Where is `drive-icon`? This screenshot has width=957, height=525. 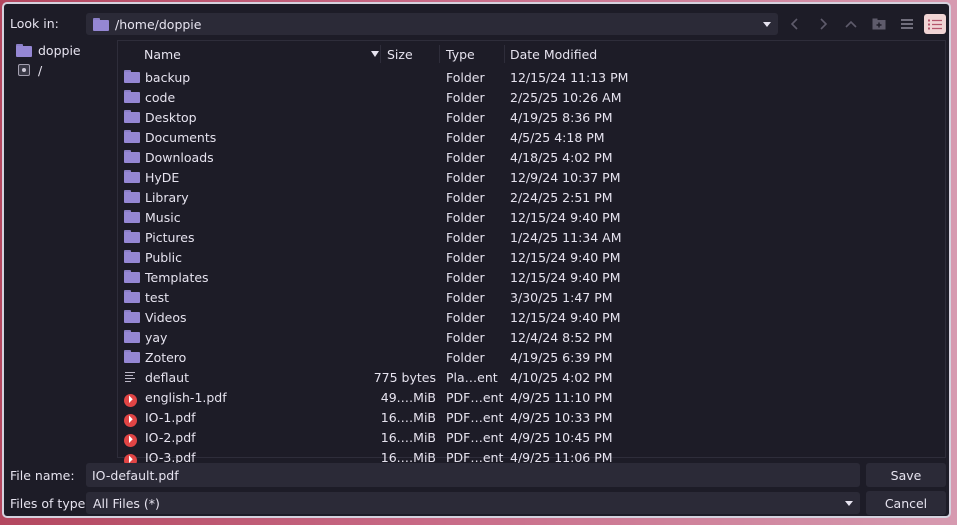
drive-icon is located at coordinates (24, 70).